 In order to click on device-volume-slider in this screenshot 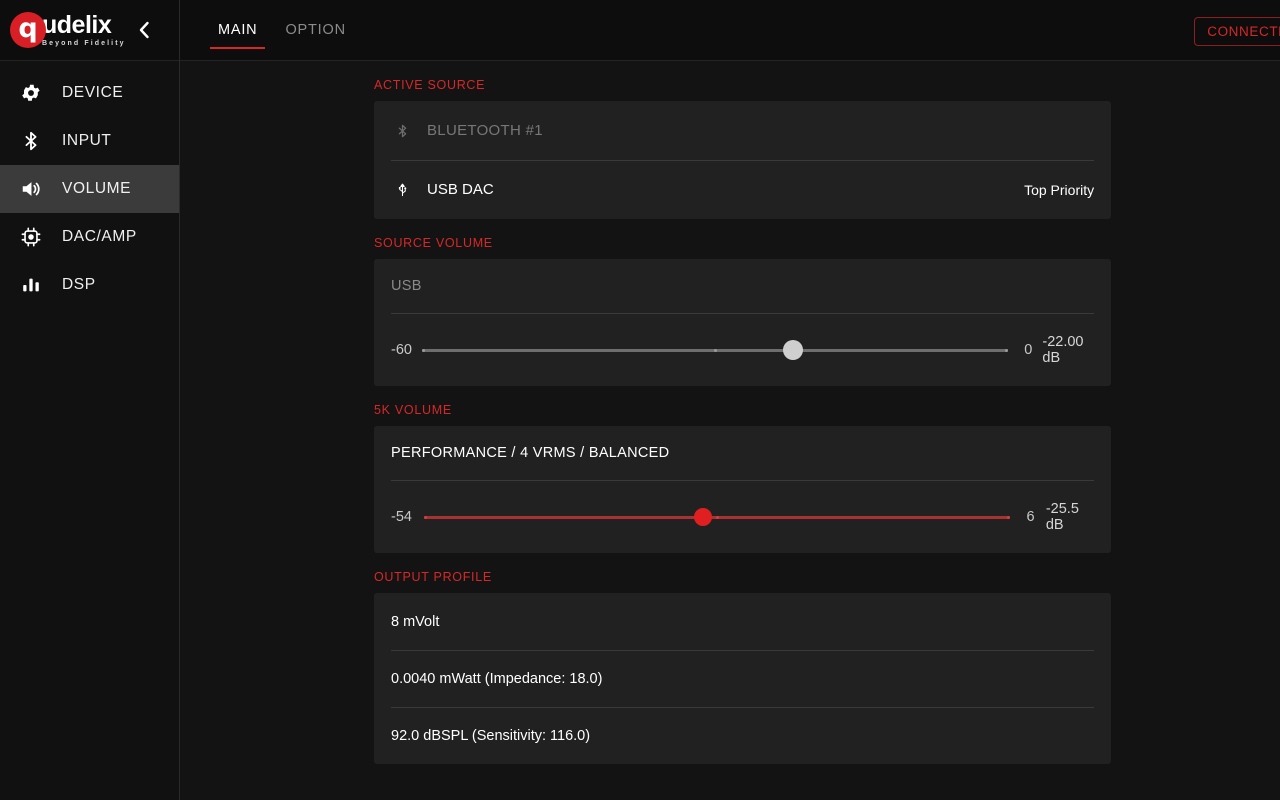, I will do `click(717, 517)`.